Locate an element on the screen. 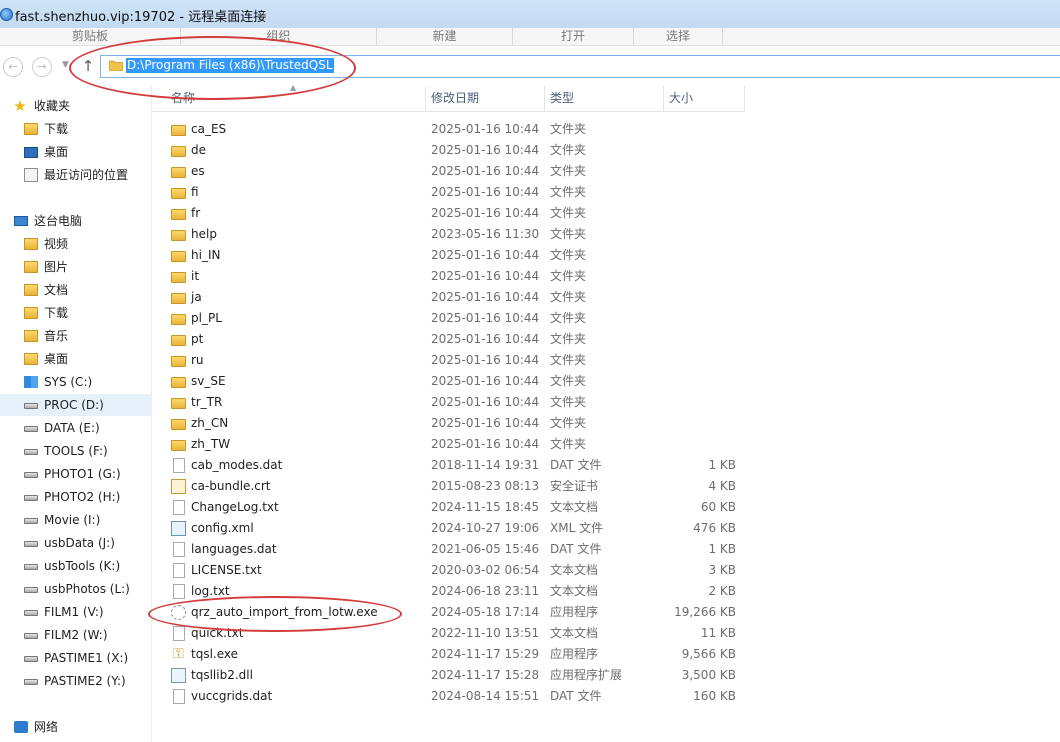  ribbon-group-organize: 组织 is located at coordinates (279, 36).